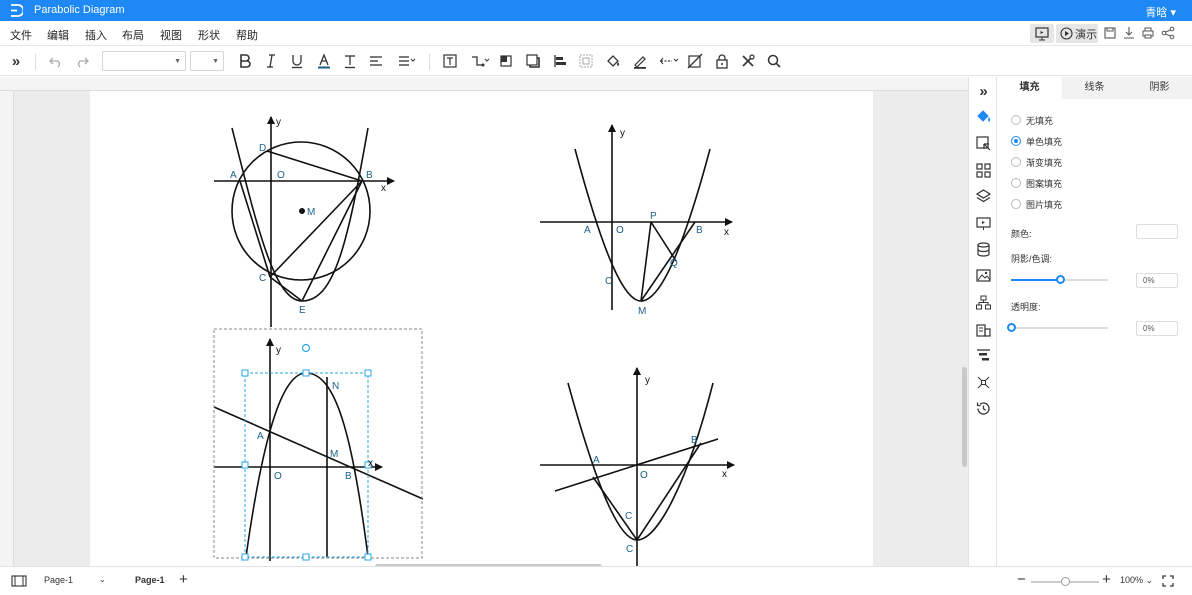 This screenshot has width=1192, height=595. I want to click on shade-slider-thumb, so click(1060, 279).